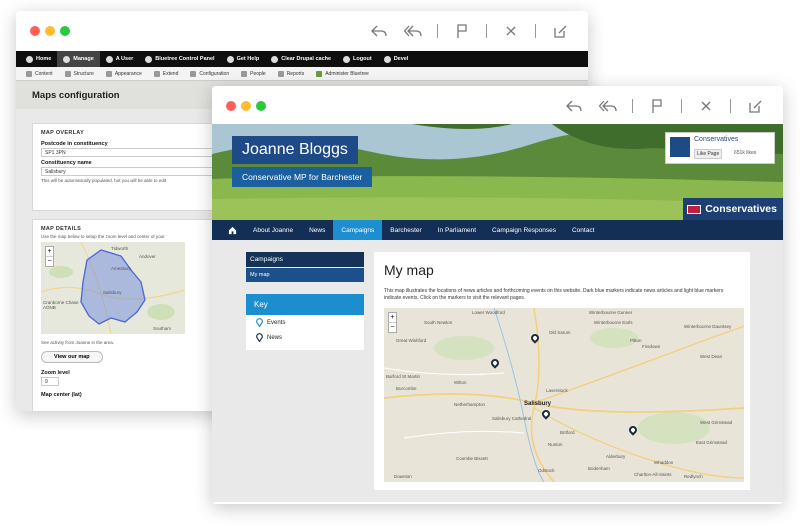 This screenshot has height=528, width=800. I want to click on map-zoom-controls: + −, so click(49, 256).